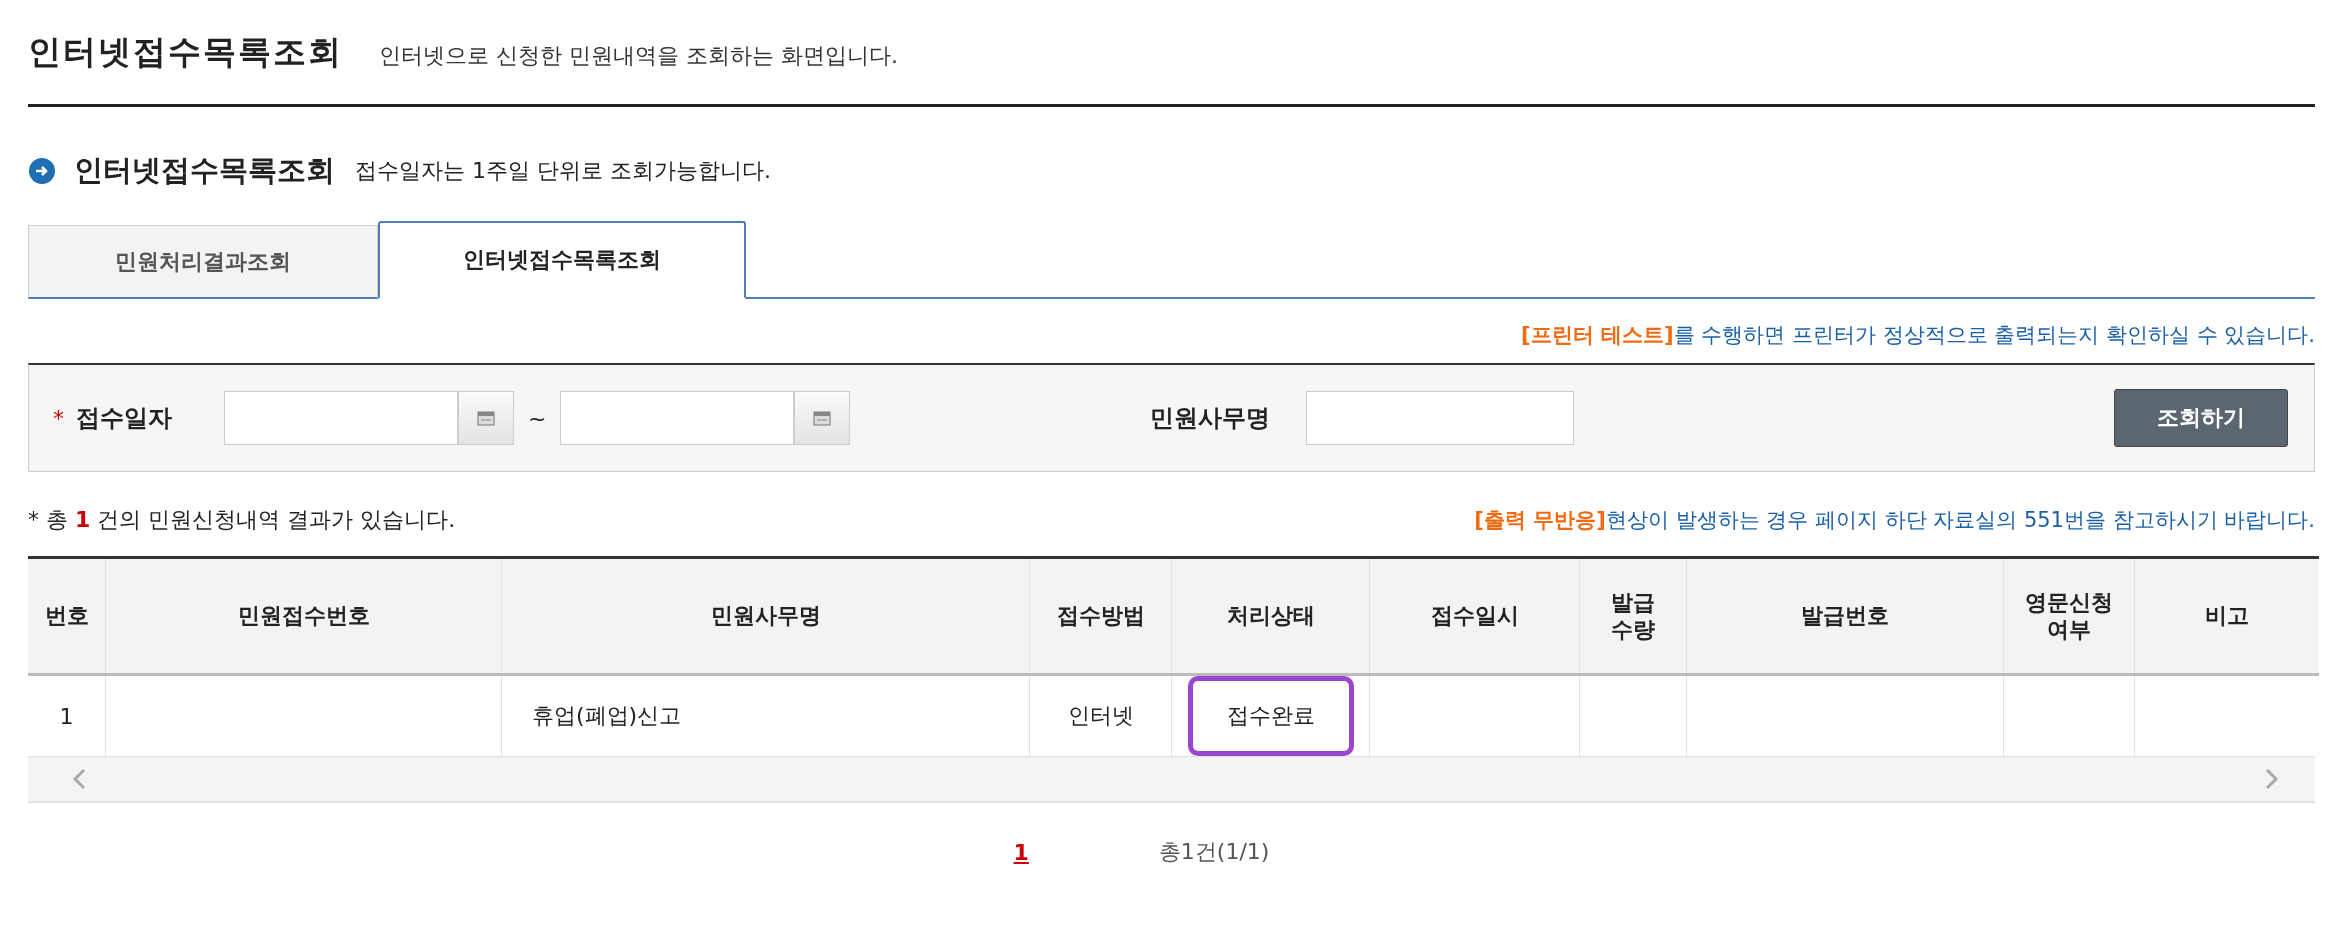 The image size is (2338, 928). Describe the element at coordinates (563, 171) in the screenshot. I see `section-note: 접수일자는 1주일 단위로 조회가능합니다.` at that location.